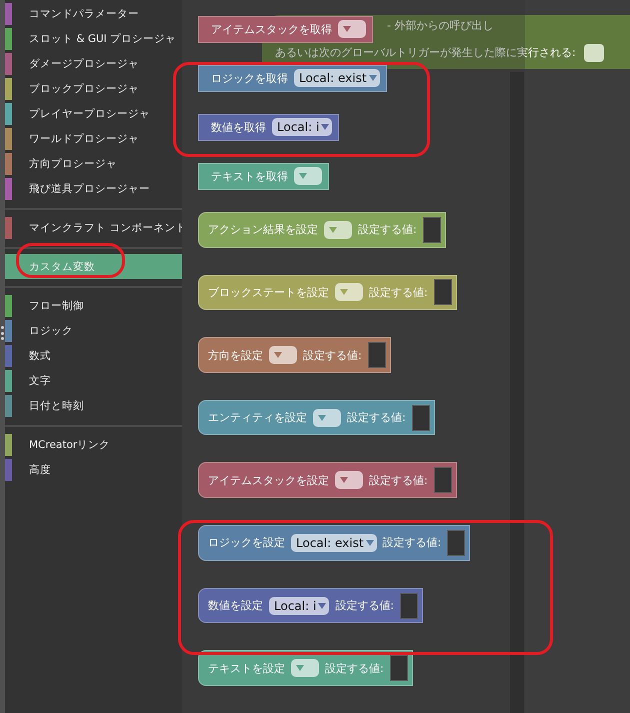 The image size is (630, 713). Describe the element at coordinates (93, 163) in the screenshot. I see `category-item: 方向プロシージャ` at that location.